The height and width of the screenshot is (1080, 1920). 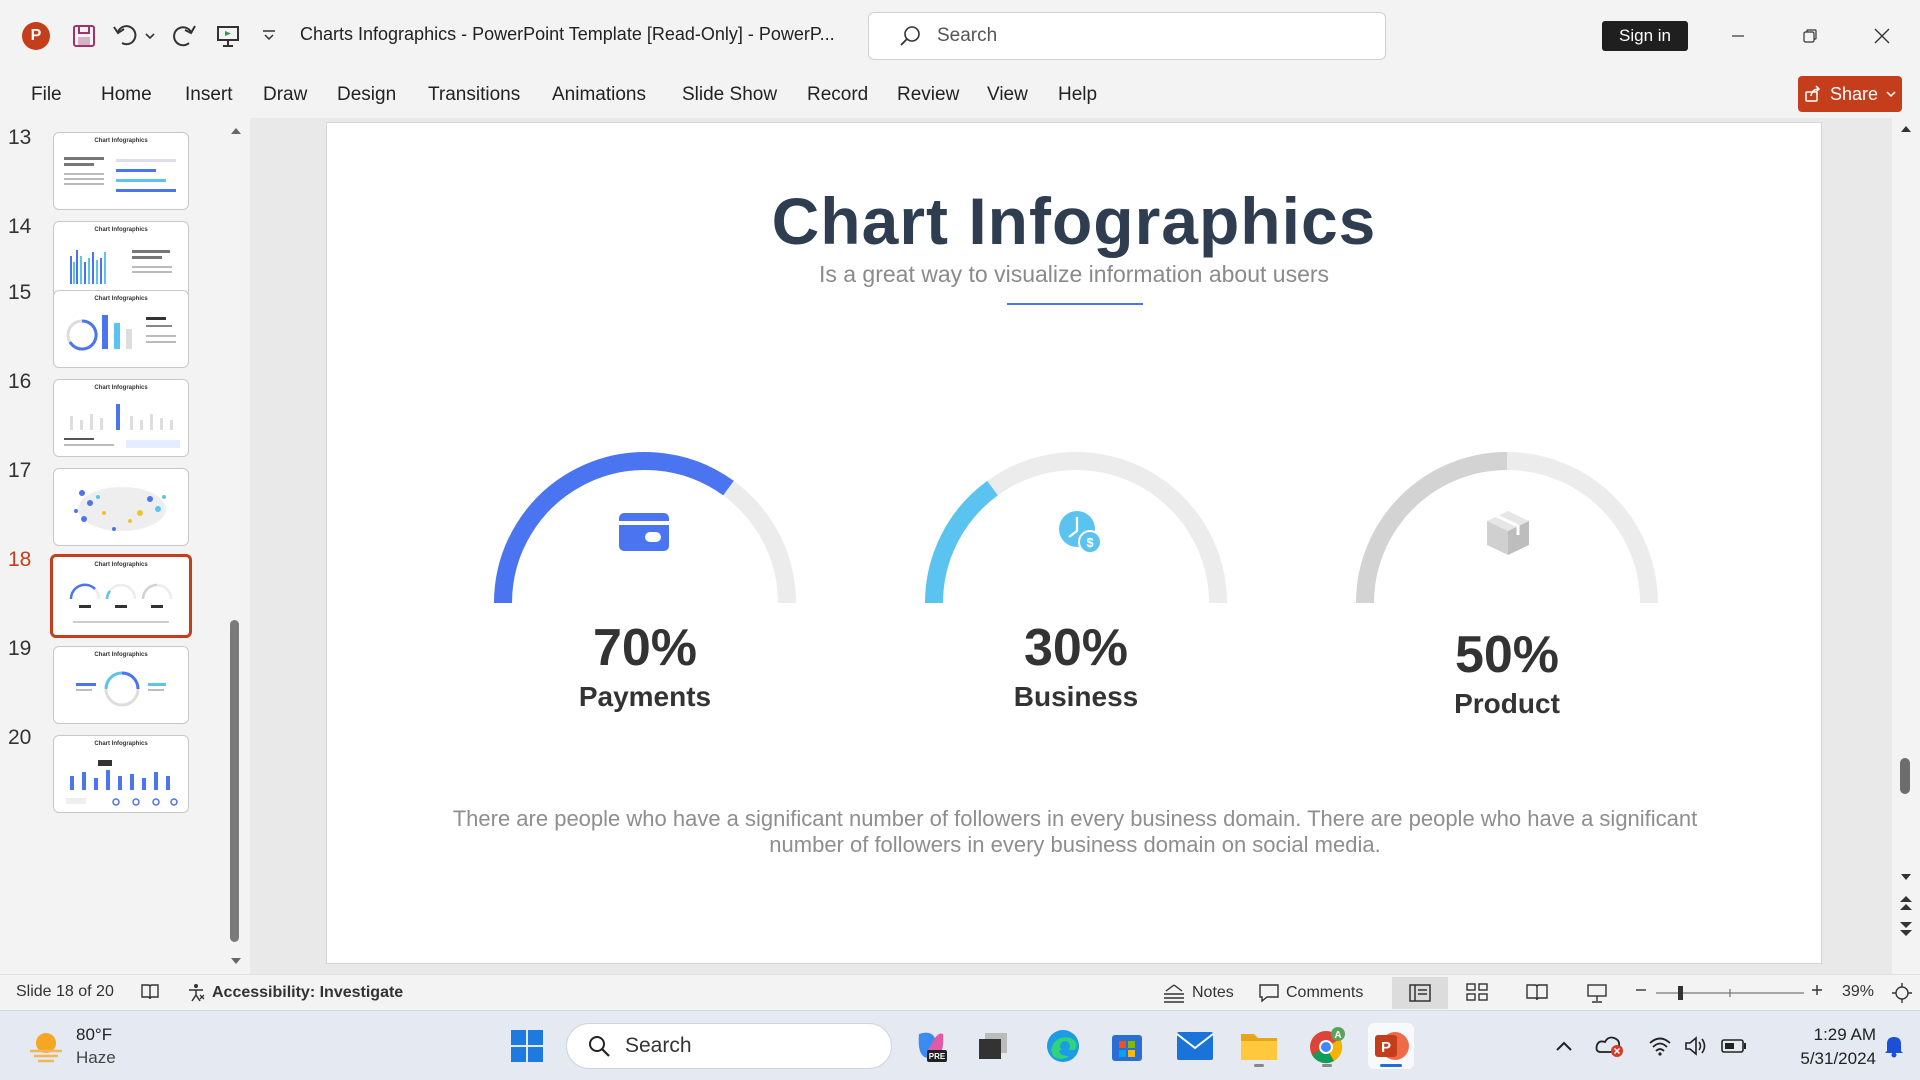 What do you see at coordinates (1195, 1046) in the screenshot?
I see `taskbar-app-mail` at bounding box center [1195, 1046].